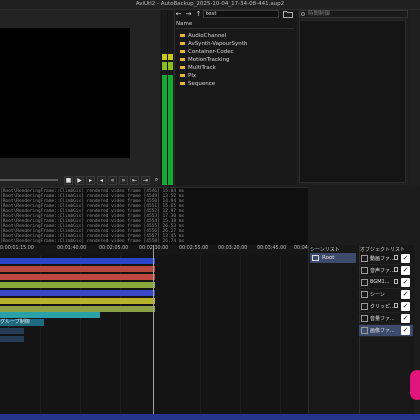 The height and width of the screenshot is (420, 420). Describe the element at coordinates (386, 295) in the screenshot. I see `object-item: シーン ✓` at that location.